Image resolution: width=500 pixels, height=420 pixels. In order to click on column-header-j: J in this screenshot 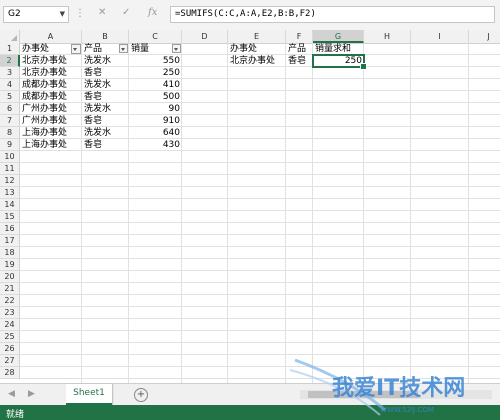, I will do `click(484, 36)`.